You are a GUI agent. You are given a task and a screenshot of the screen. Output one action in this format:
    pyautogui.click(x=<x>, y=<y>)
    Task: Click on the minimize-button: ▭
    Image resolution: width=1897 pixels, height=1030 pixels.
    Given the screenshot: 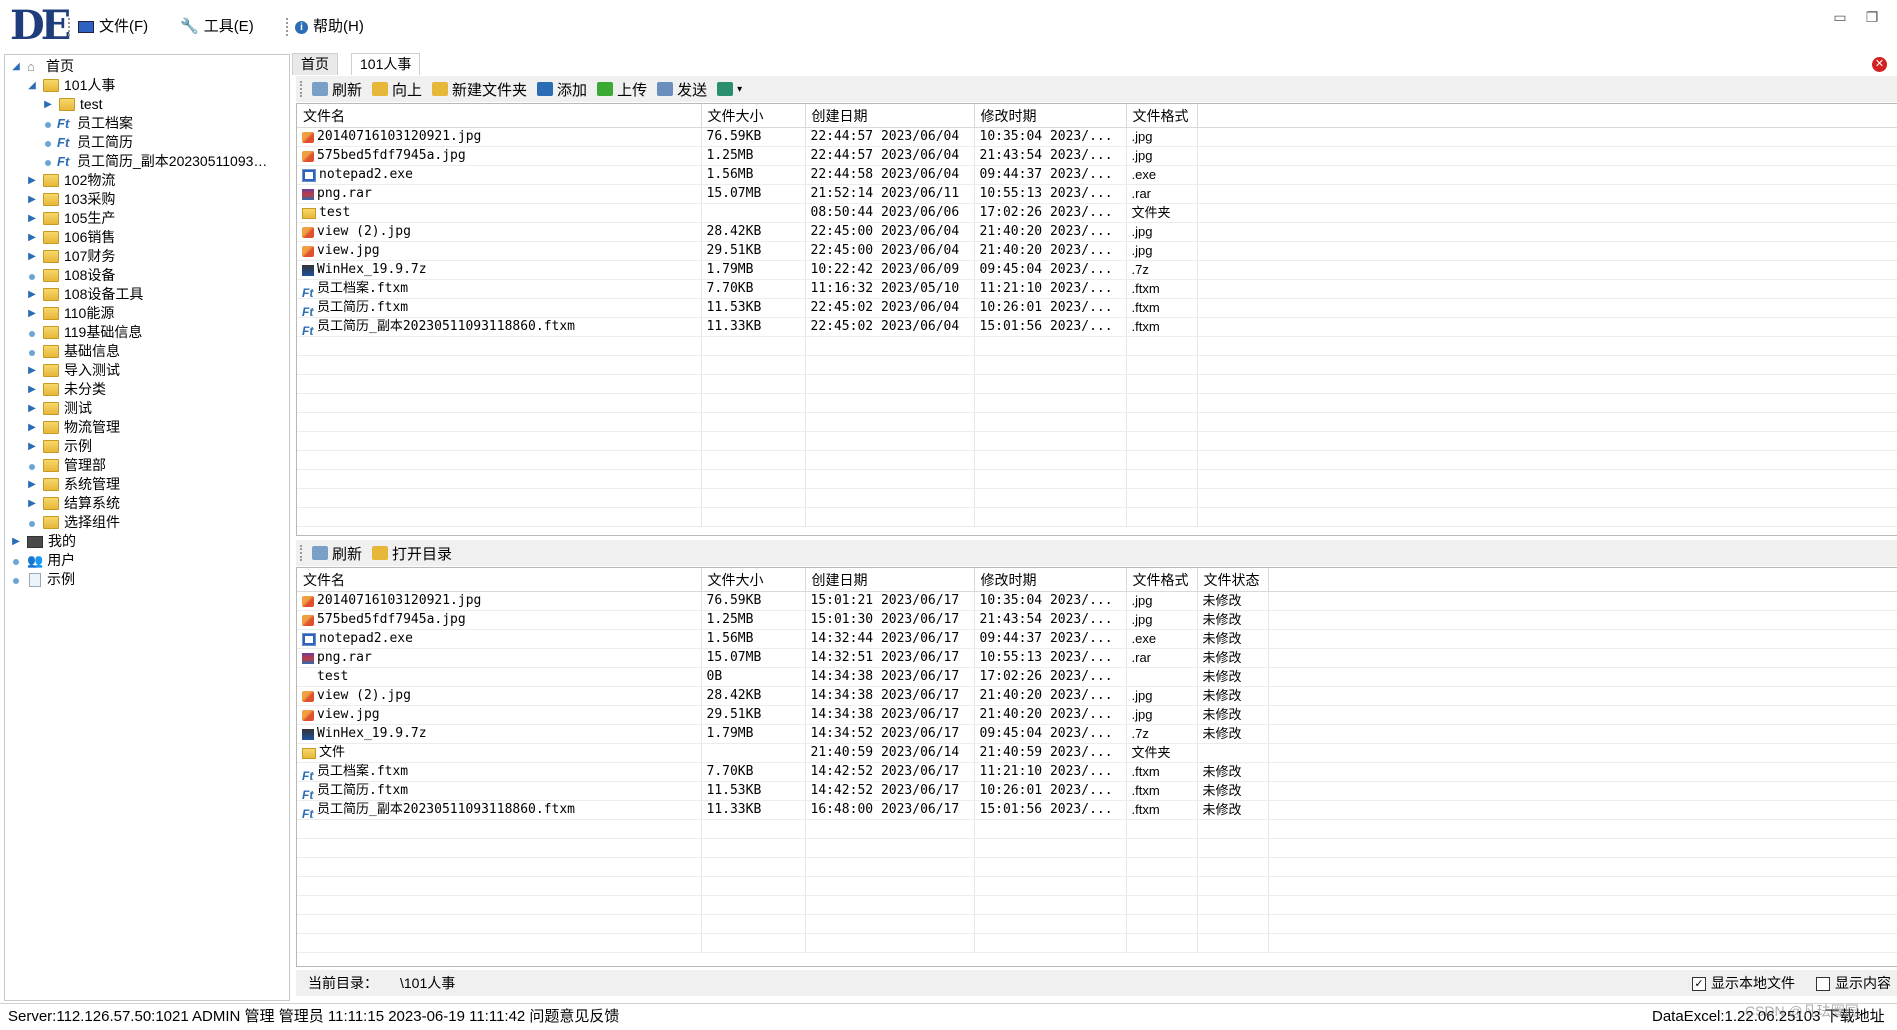 What is the action you would take?
    pyautogui.click(x=1840, y=17)
    